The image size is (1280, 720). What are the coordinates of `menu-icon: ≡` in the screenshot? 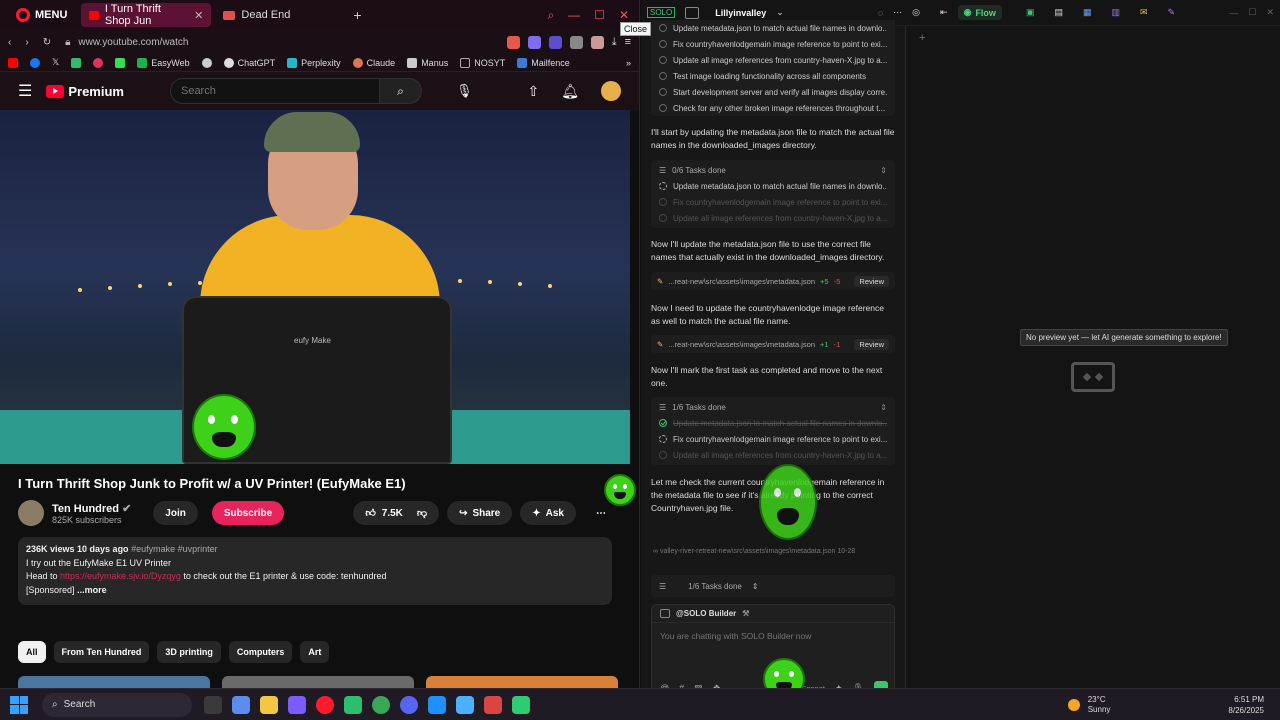 It's located at (628, 42).